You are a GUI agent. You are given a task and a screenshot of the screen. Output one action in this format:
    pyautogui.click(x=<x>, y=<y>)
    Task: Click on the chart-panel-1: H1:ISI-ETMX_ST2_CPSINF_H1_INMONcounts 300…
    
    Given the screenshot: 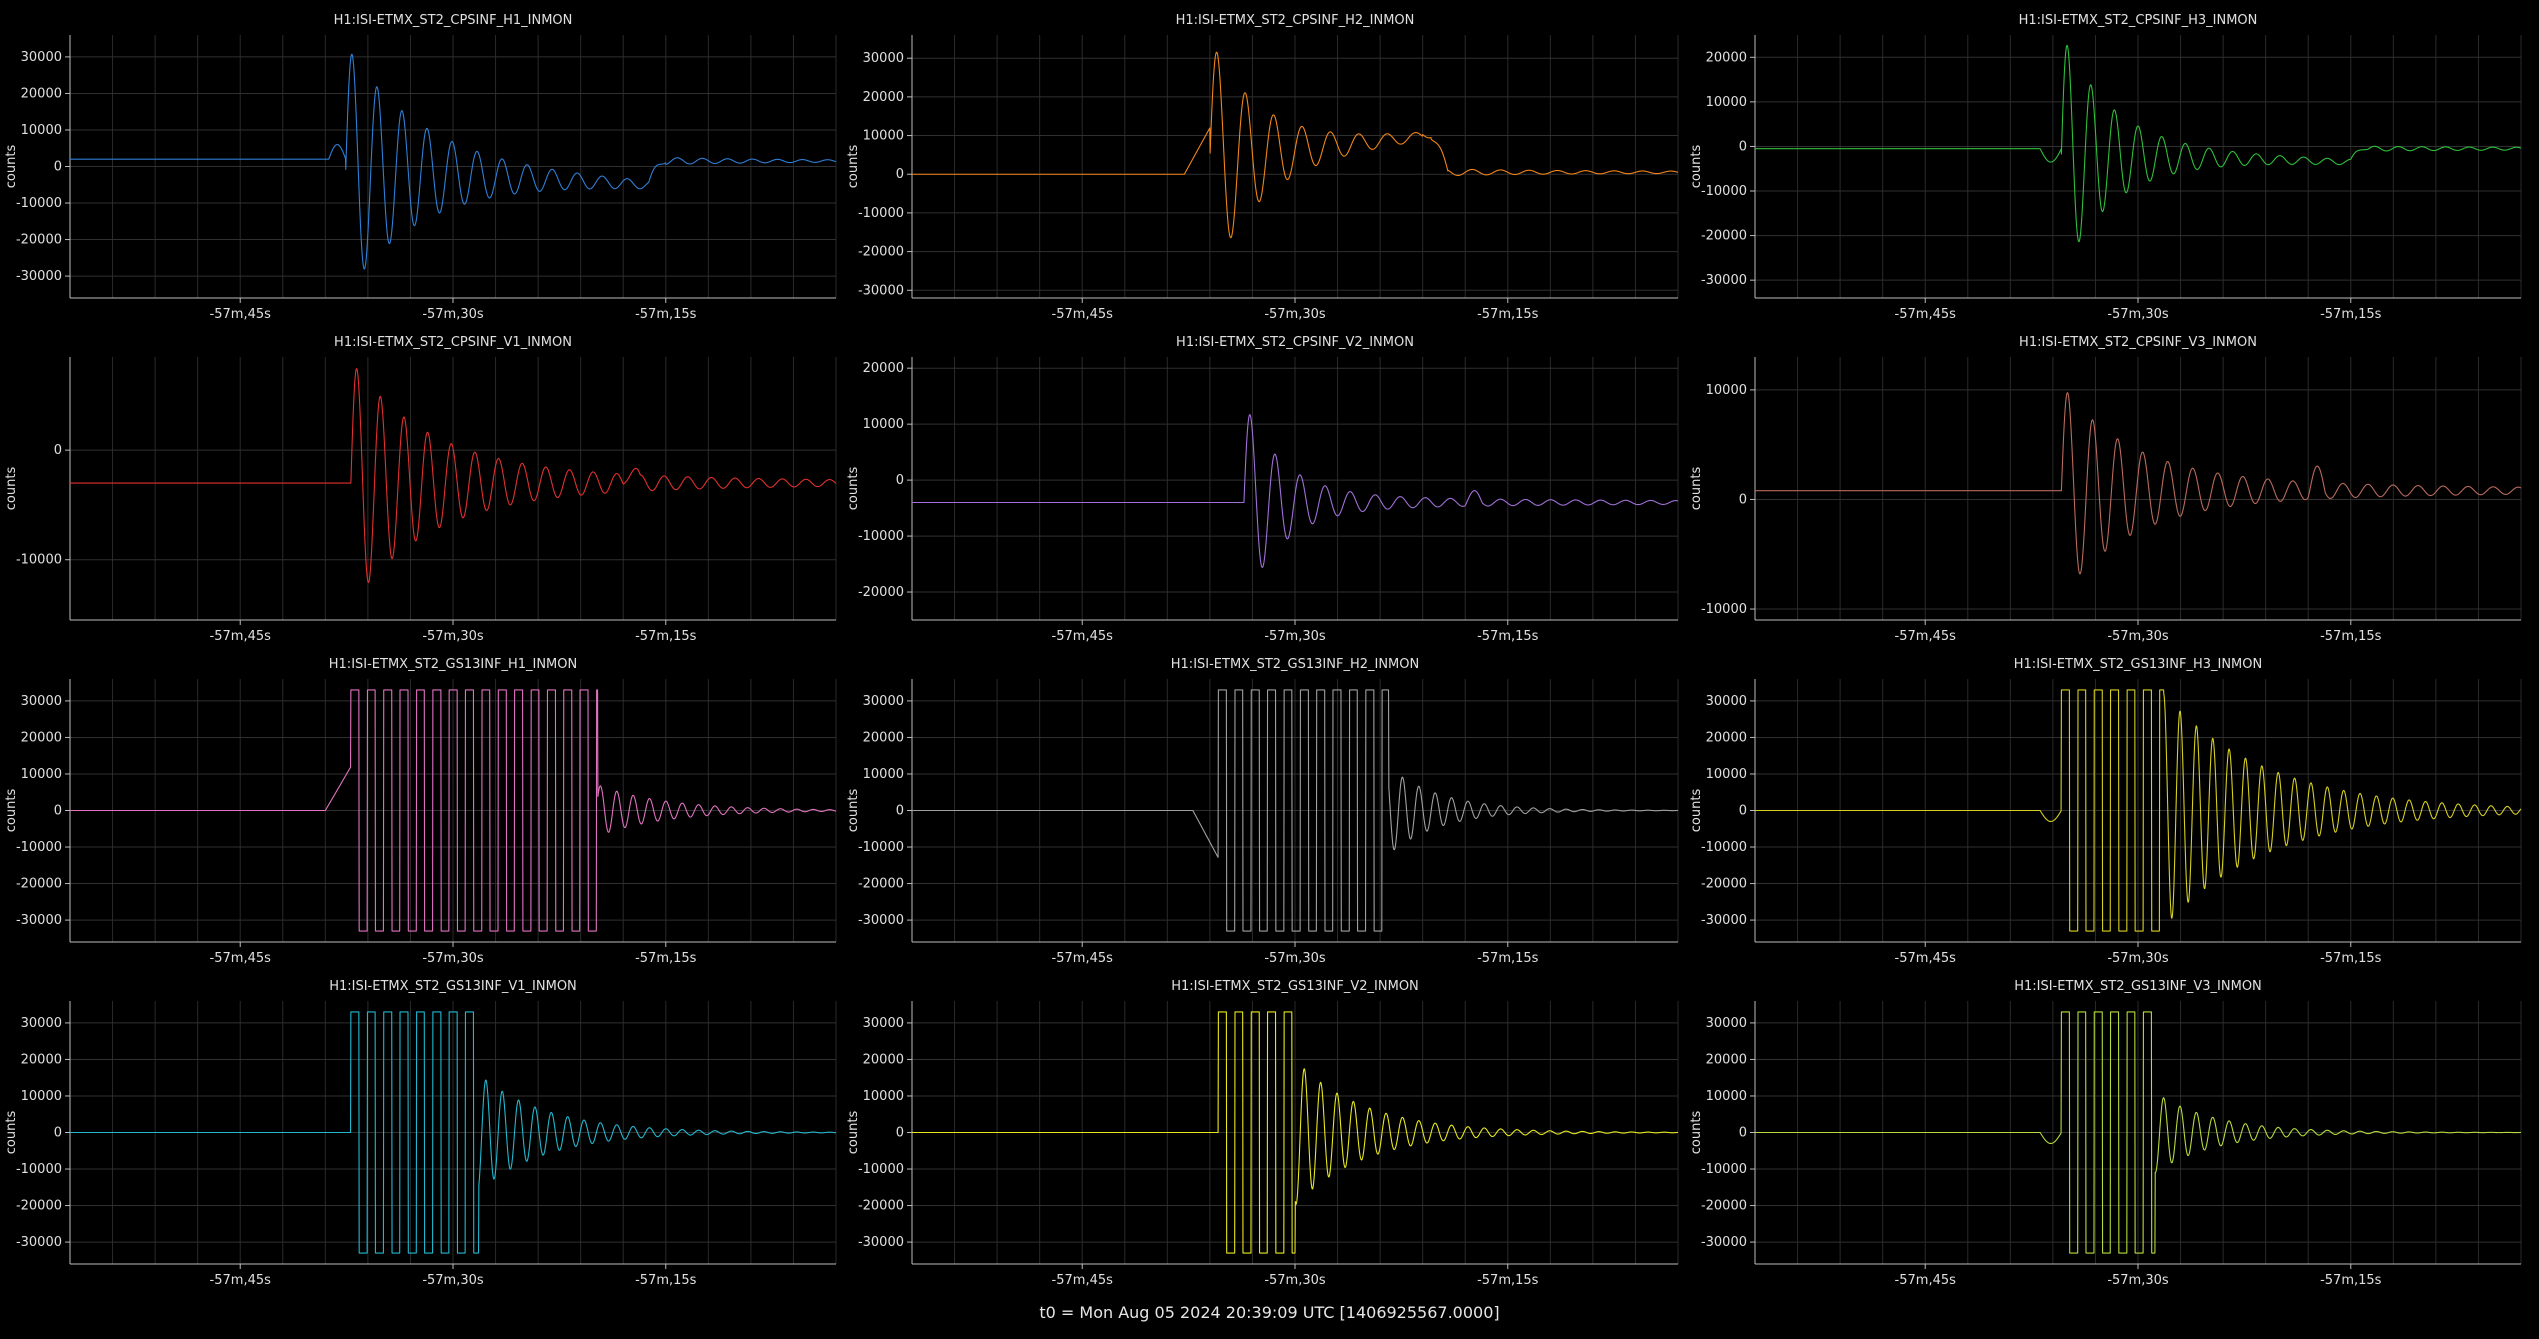 What is the action you would take?
    pyautogui.click(x=420, y=167)
    